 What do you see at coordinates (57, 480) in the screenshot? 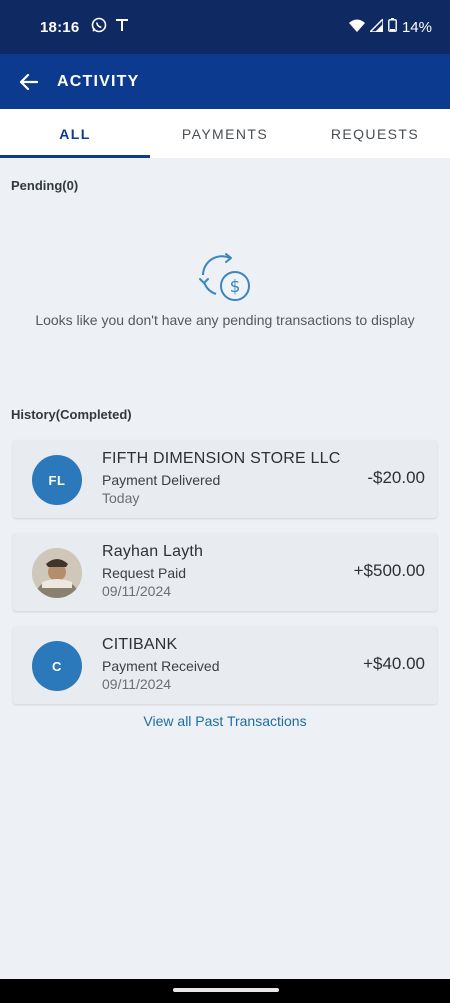
I see `avatar: FL` at bounding box center [57, 480].